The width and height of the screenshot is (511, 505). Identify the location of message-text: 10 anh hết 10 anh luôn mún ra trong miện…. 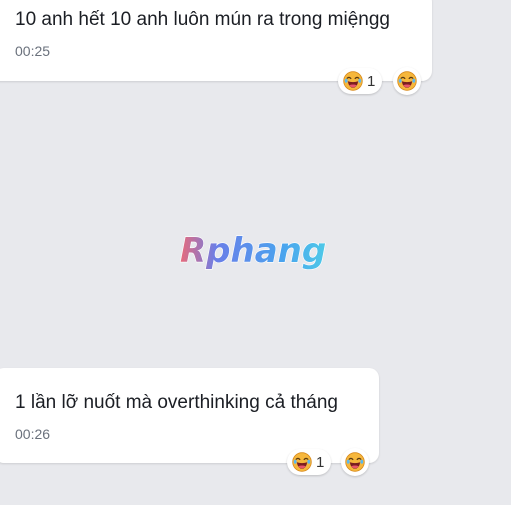
(202, 19).